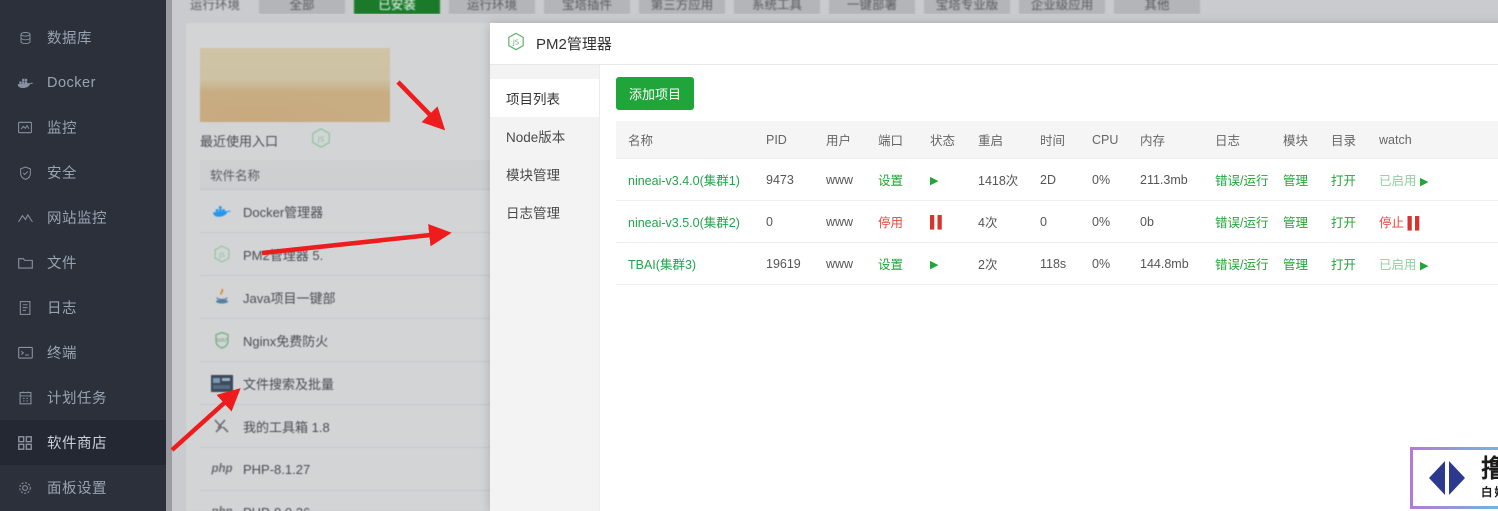  Describe the element at coordinates (86, 217) in the screenshot. I see `sidebar-item-5: 网站监控` at that location.